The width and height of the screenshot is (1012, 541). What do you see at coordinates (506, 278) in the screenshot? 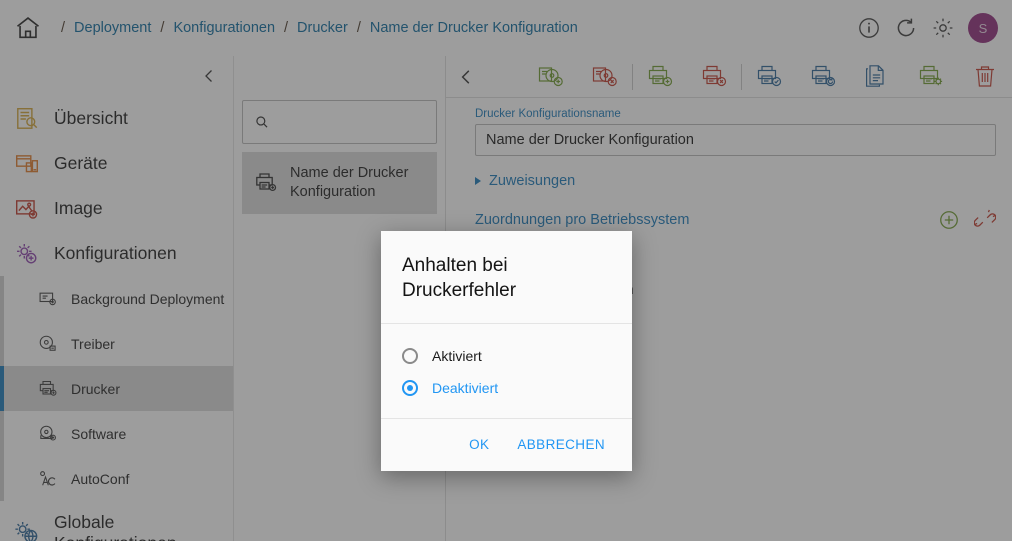
I see `dialog-title: Anhalten bei Druckerfehler` at bounding box center [506, 278].